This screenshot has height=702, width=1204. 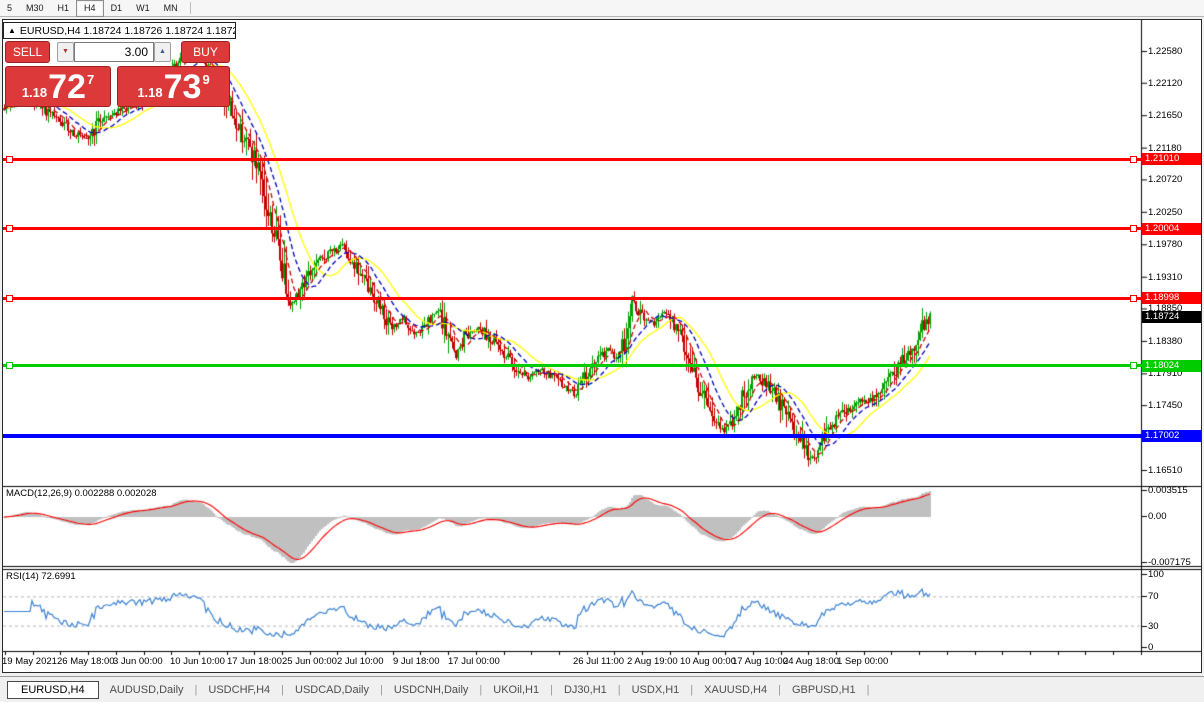 I want to click on time-axis-label: 10 Aug 00:00, so click(x=708, y=661).